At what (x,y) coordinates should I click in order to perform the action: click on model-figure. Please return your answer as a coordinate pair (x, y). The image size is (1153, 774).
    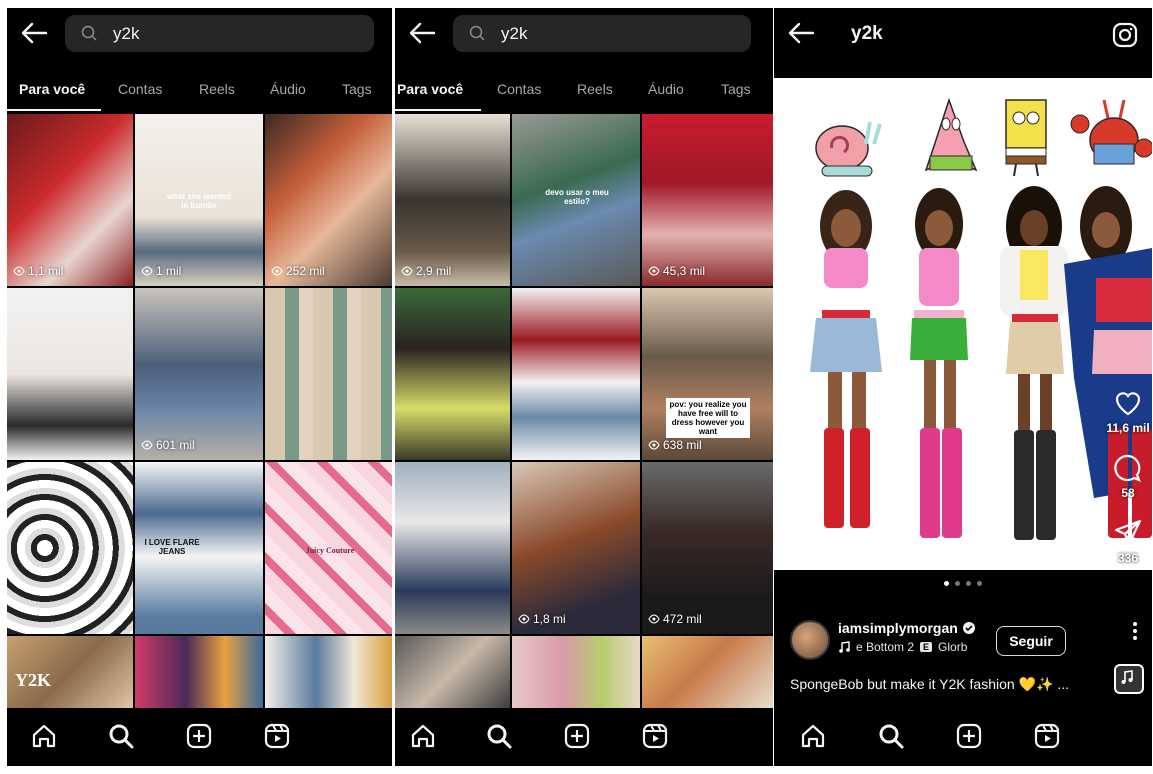
    Looking at the image, I should click on (939, 363).